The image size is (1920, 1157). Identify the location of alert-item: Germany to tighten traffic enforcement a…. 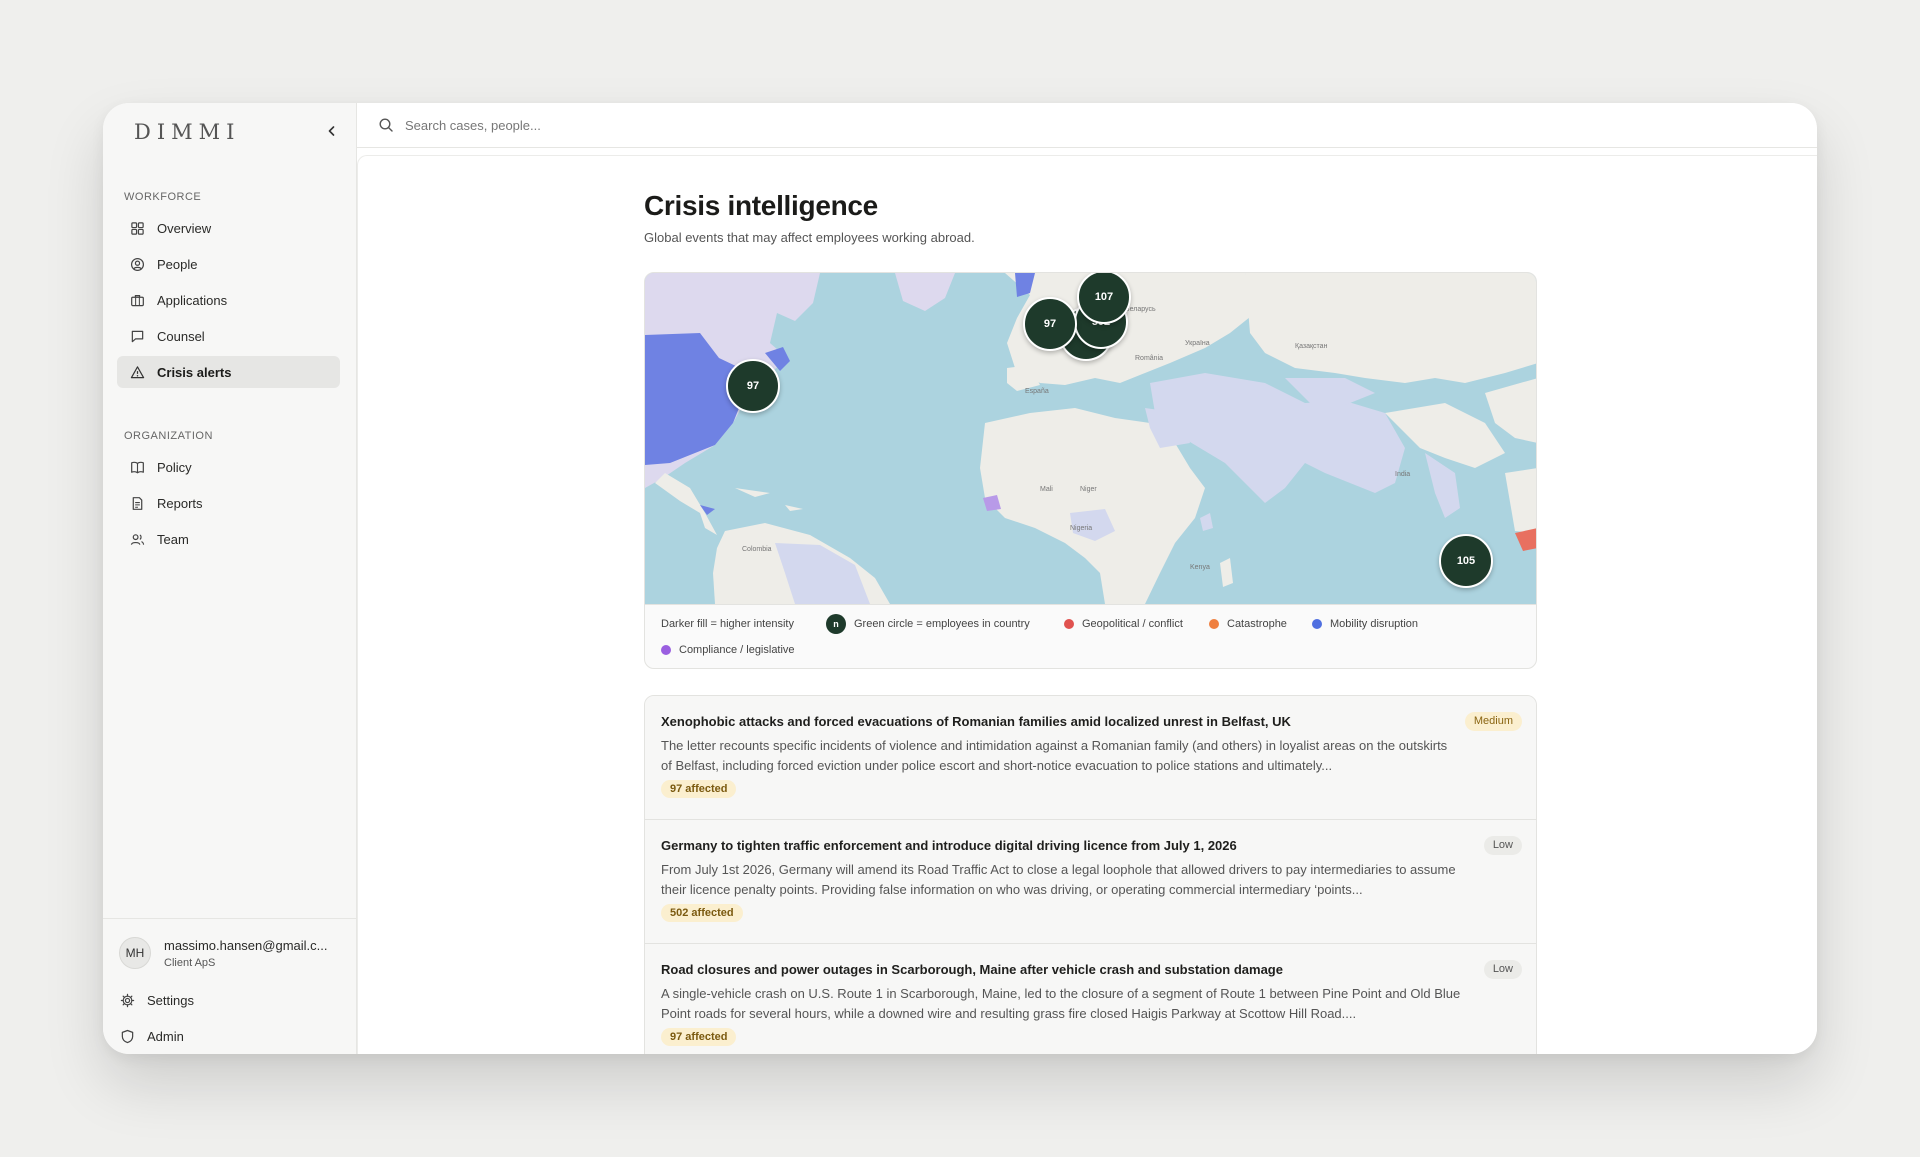
(1090, 882).